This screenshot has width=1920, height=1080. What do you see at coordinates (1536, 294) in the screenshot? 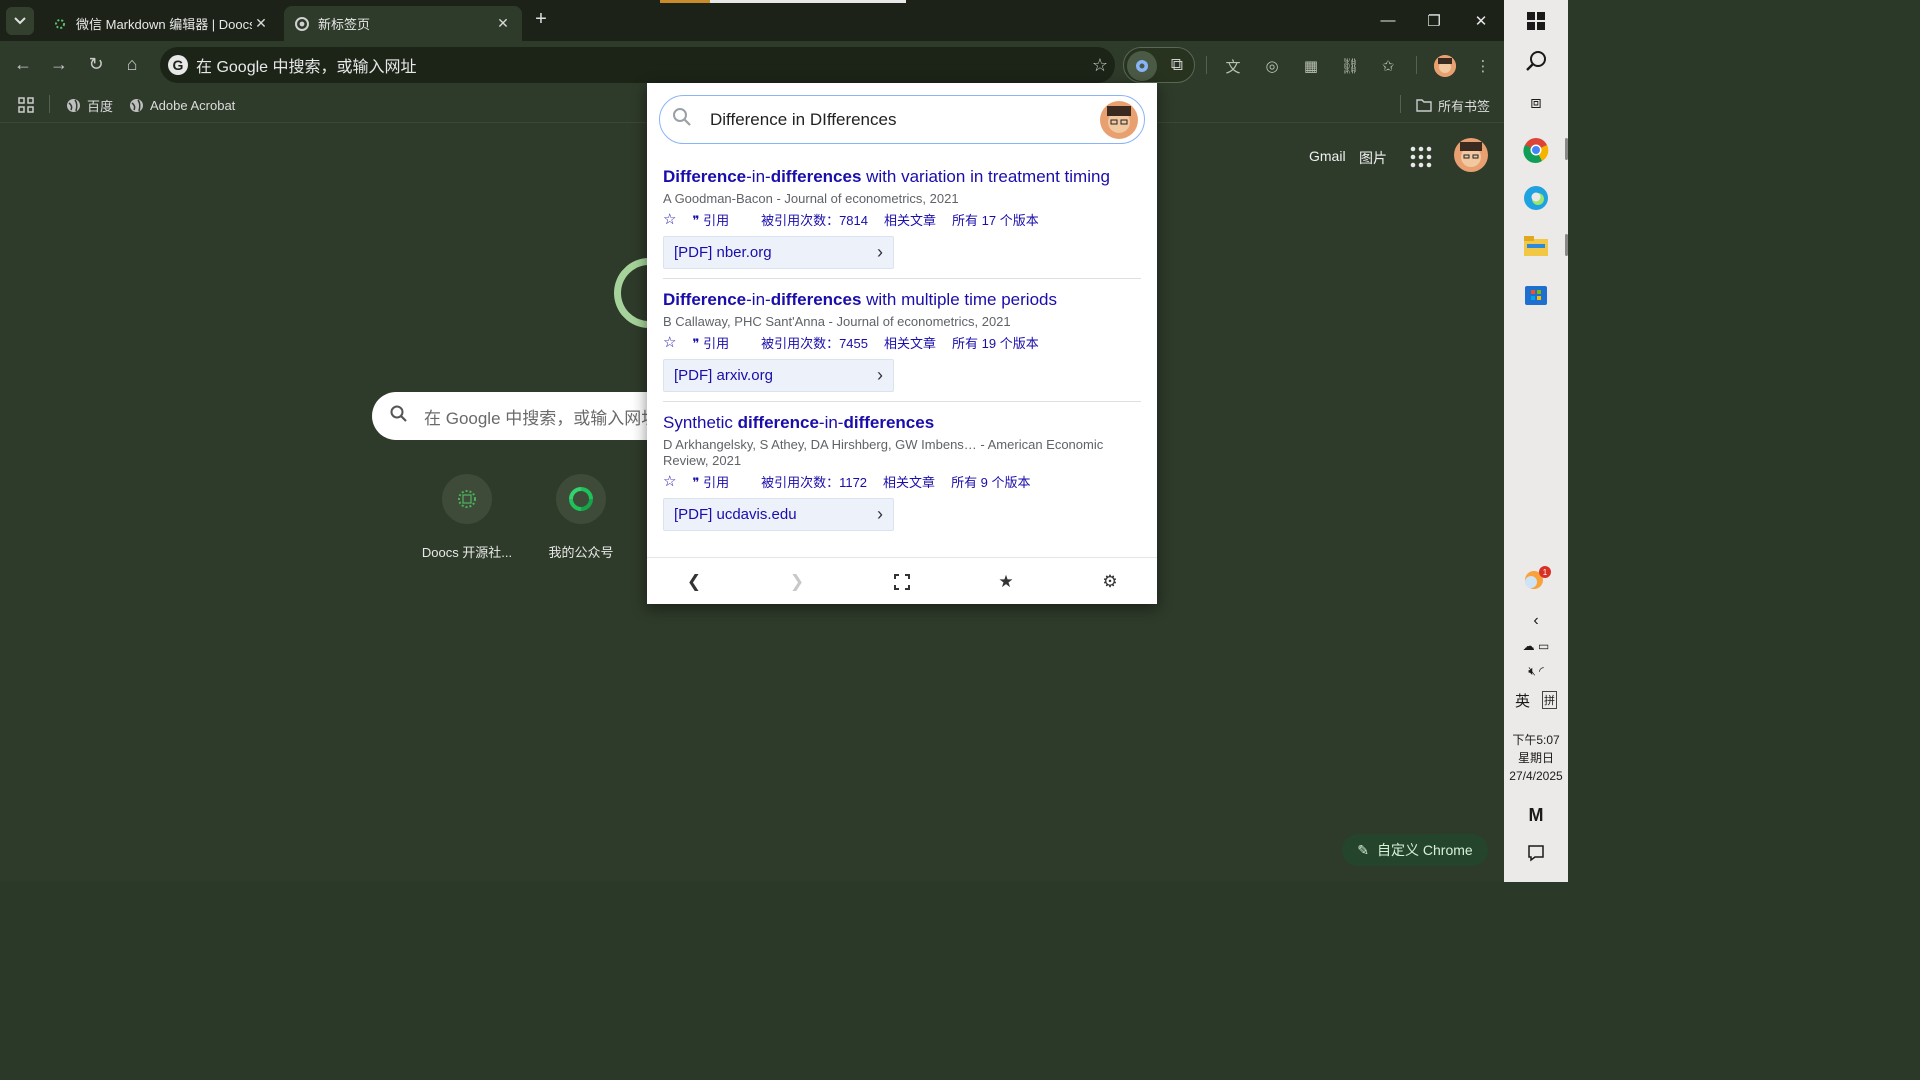
I see `microsoft-store-icon` at bounding box center [1536, 294].